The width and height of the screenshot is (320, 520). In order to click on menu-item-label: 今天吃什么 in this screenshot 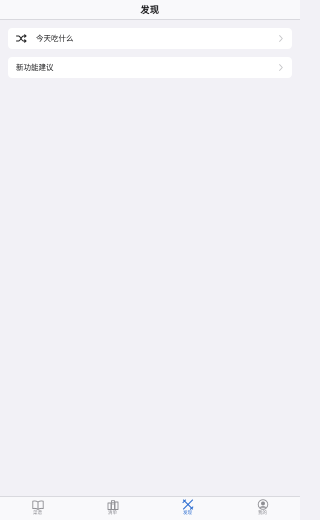, I will do `click(55, 38)`.